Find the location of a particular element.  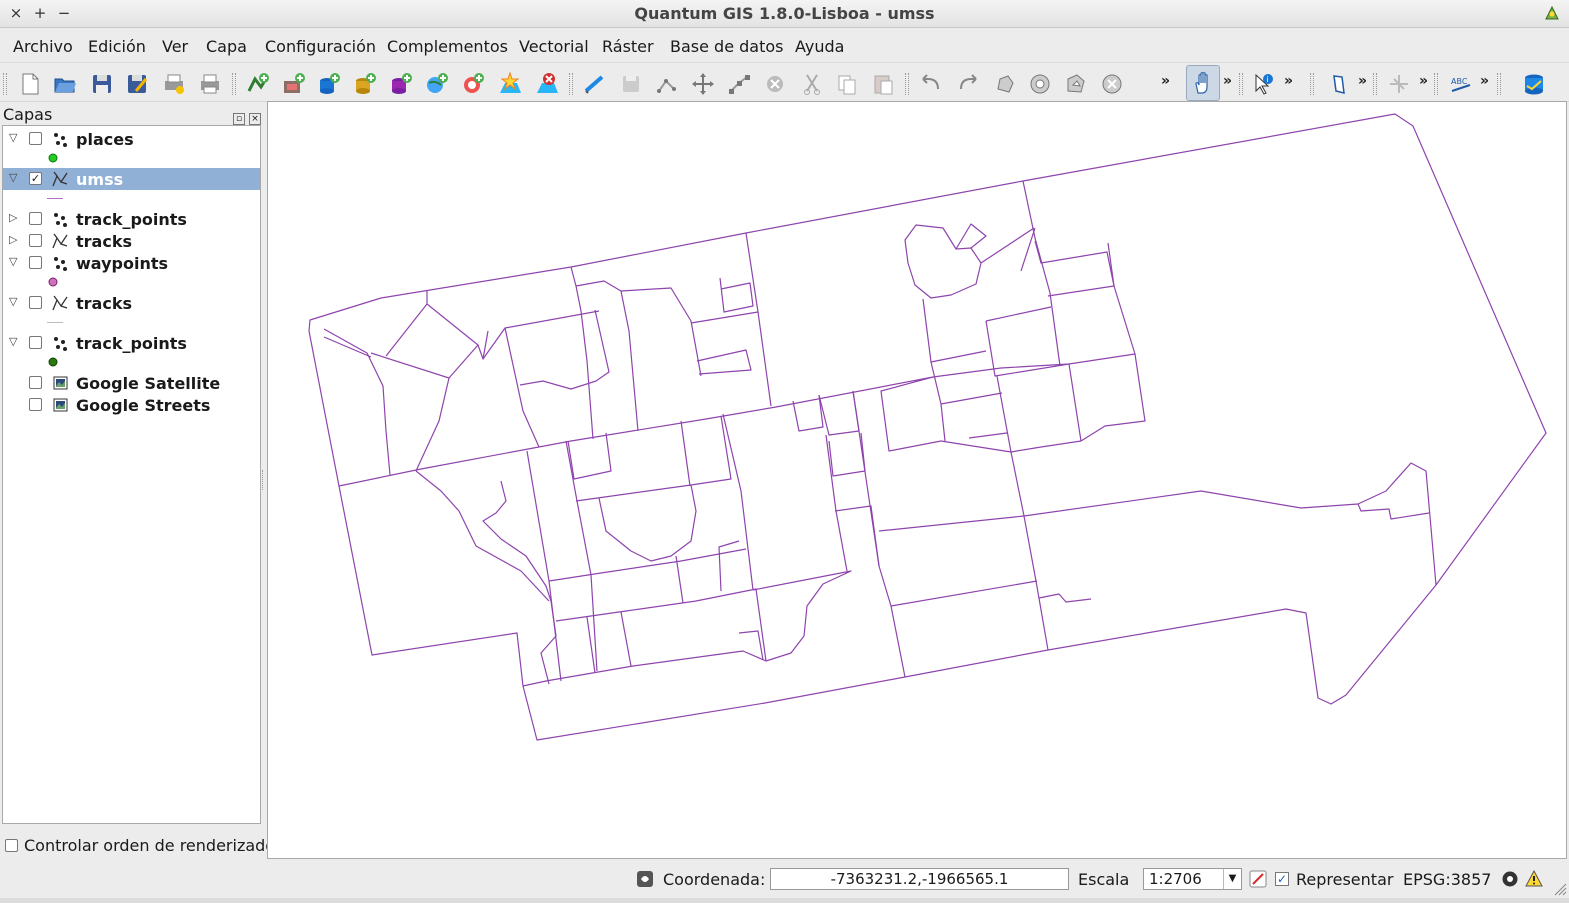

add-postgis-layer-icon is located at coordinates (329, 84).